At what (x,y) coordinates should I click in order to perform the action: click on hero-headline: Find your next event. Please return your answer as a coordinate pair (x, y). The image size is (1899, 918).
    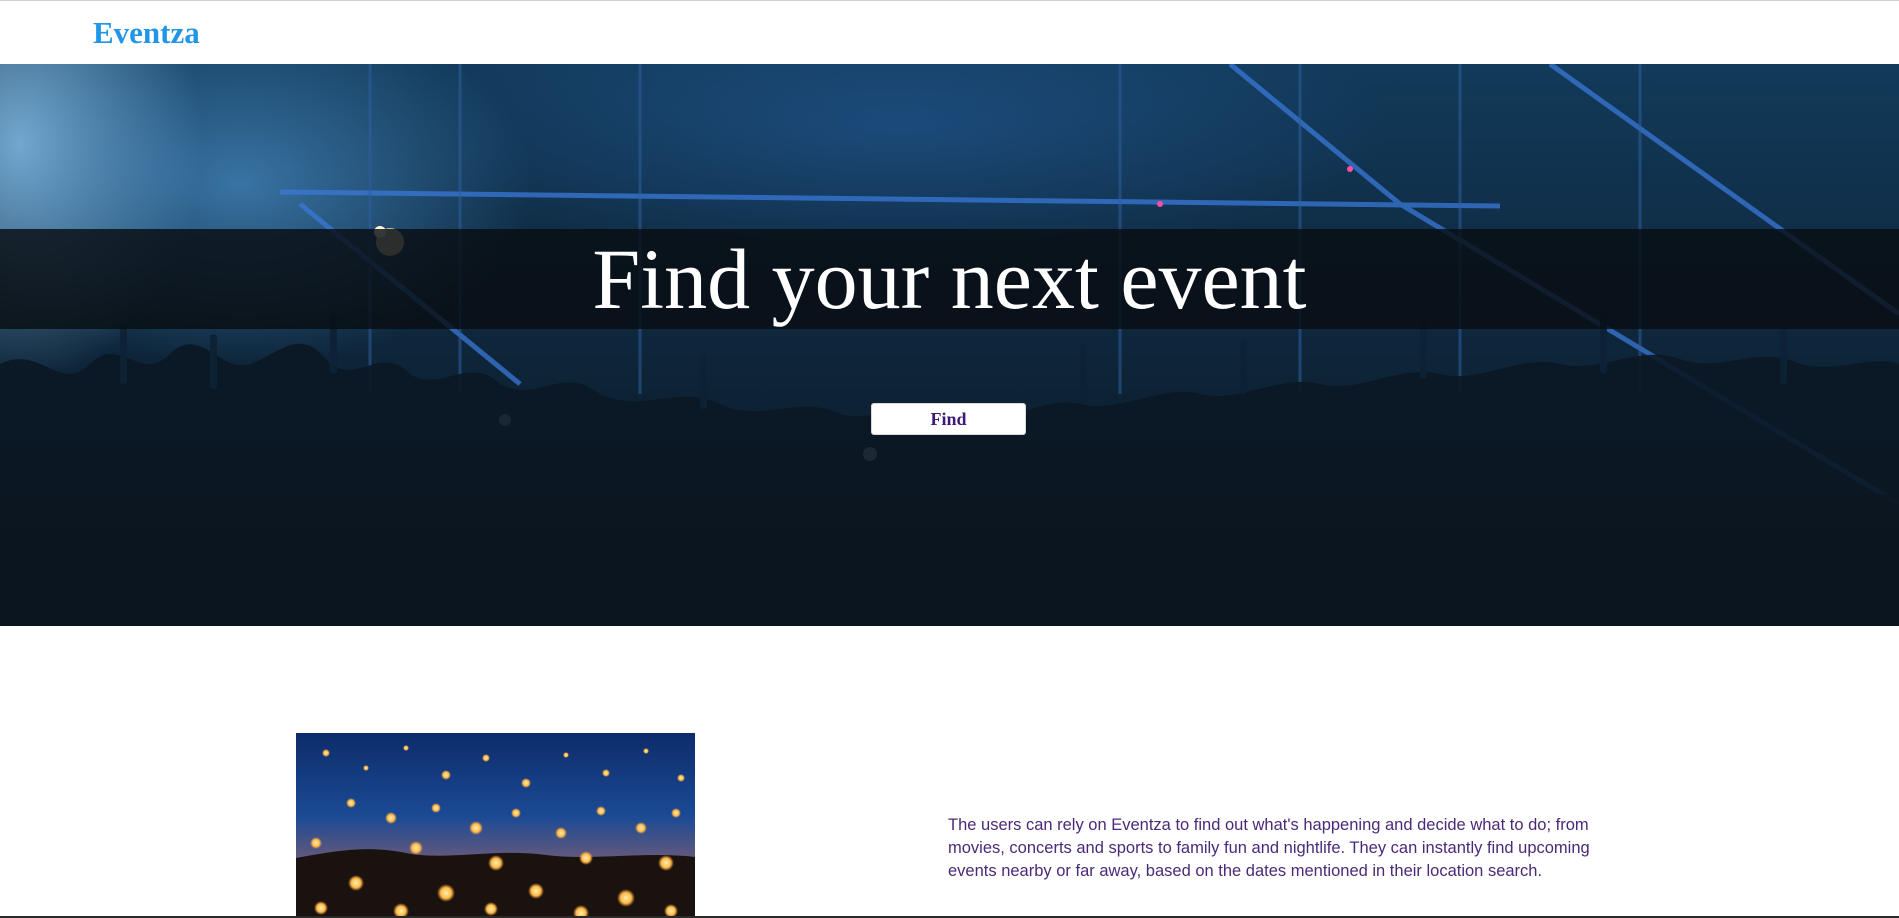
    Looking at the image, I should click on (949, 279).